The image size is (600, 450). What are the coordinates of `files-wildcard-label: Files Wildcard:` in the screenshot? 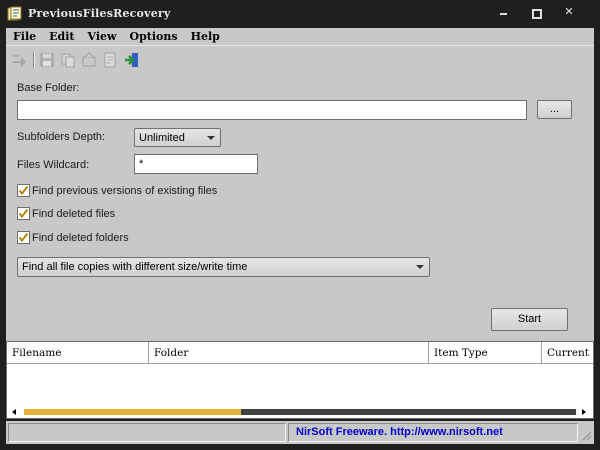 It's located at (53, 165).